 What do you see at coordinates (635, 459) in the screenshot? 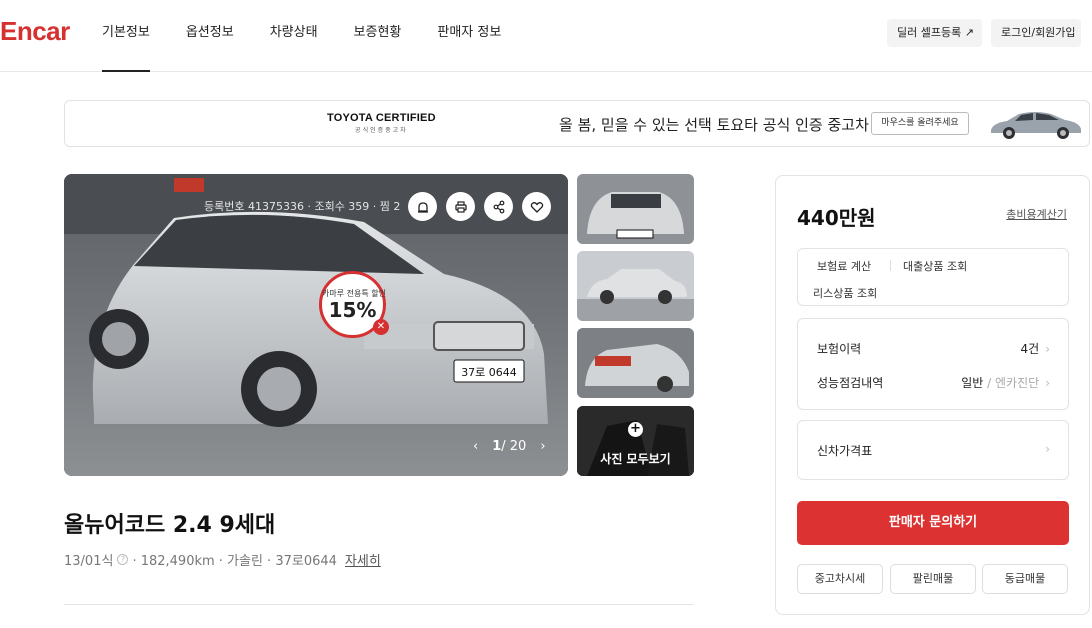
I see `view-all-label: 사진 모두보기` at bounding box center [635, 459].